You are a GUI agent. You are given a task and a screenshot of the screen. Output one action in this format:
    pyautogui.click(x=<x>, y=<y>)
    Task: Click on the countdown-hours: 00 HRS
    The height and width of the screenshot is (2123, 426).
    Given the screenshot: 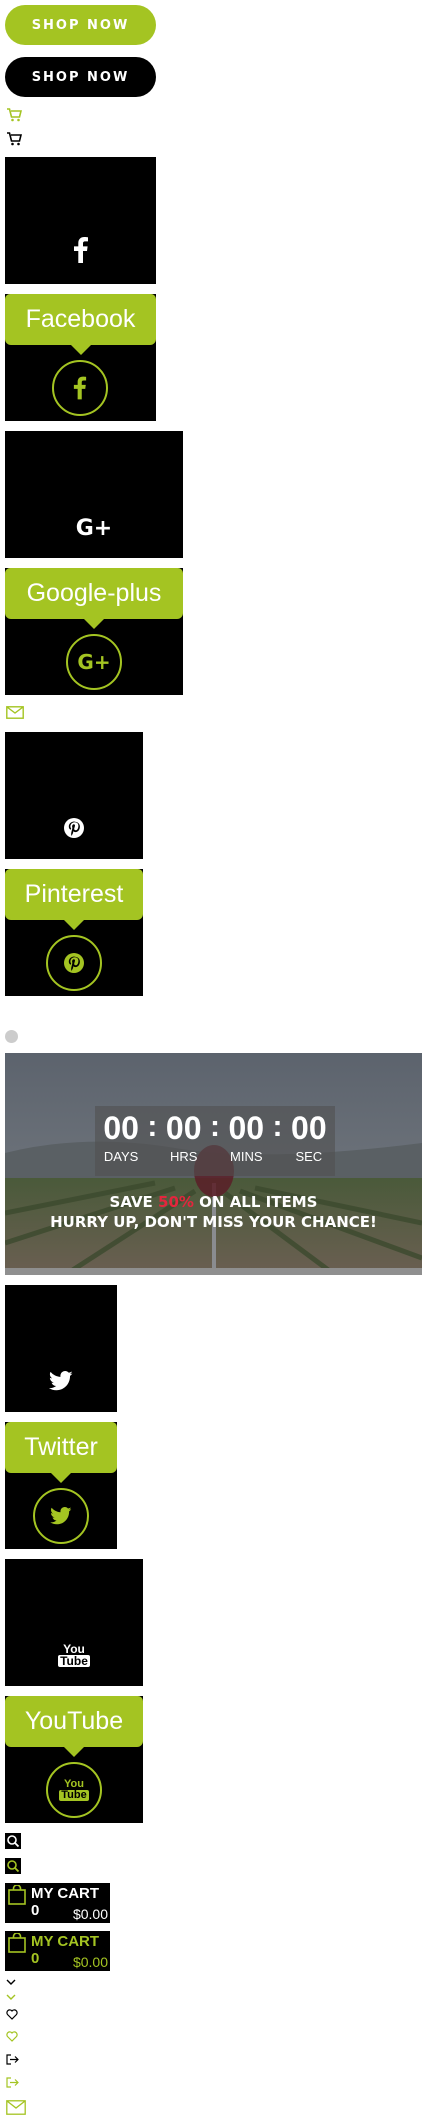 What is the action you would take?
    pyautogui.click(x=183, y=1137)
    